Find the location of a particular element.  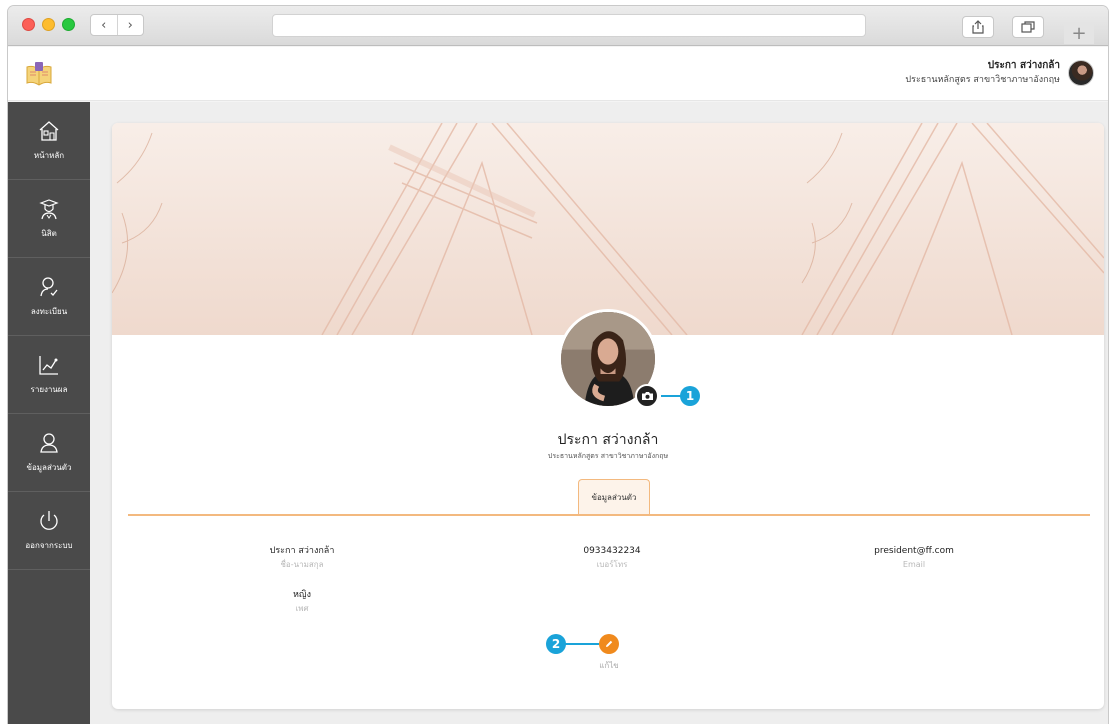

sidebar-item-home: หน้าหลัก is located at coordinates (49, 141).